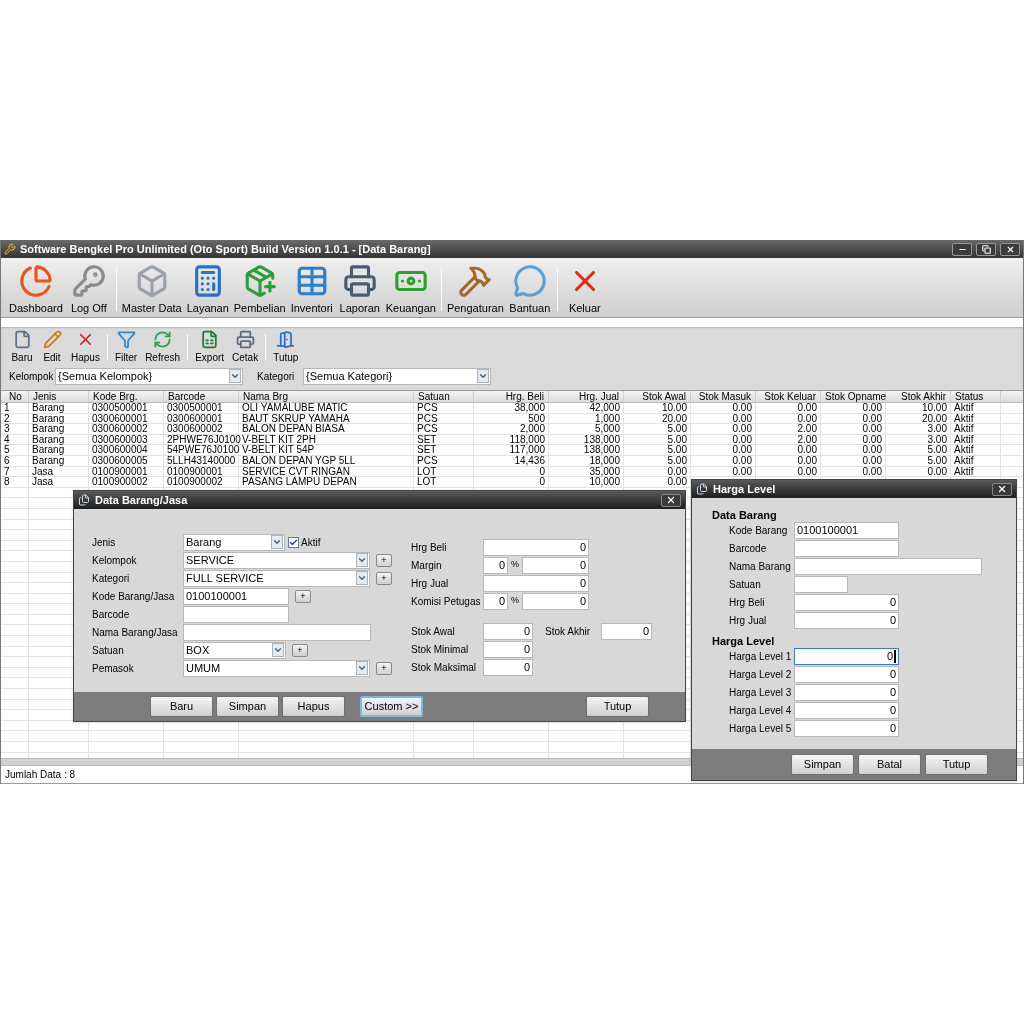 This screenshot has height=1024, width=1024. I want to click on column-header: No, so click(15, 396).